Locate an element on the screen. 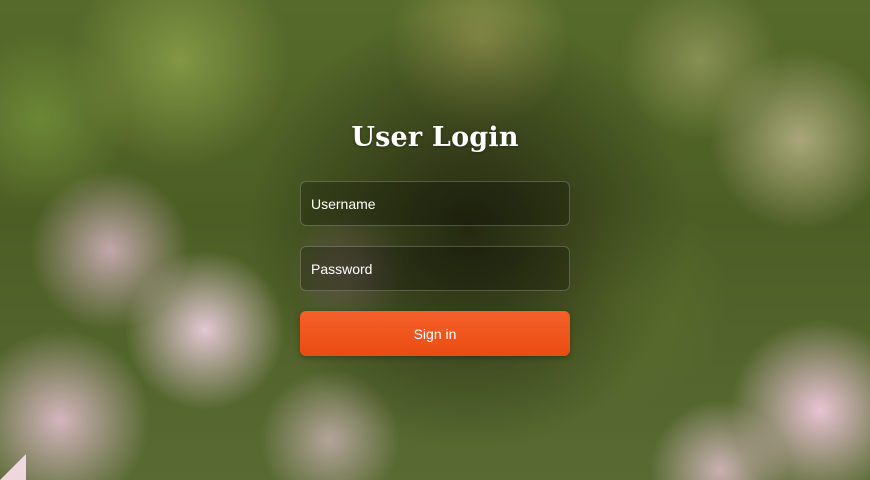 This screenshot has width=870, height=480. username-input is located at coordinates (435, 203).